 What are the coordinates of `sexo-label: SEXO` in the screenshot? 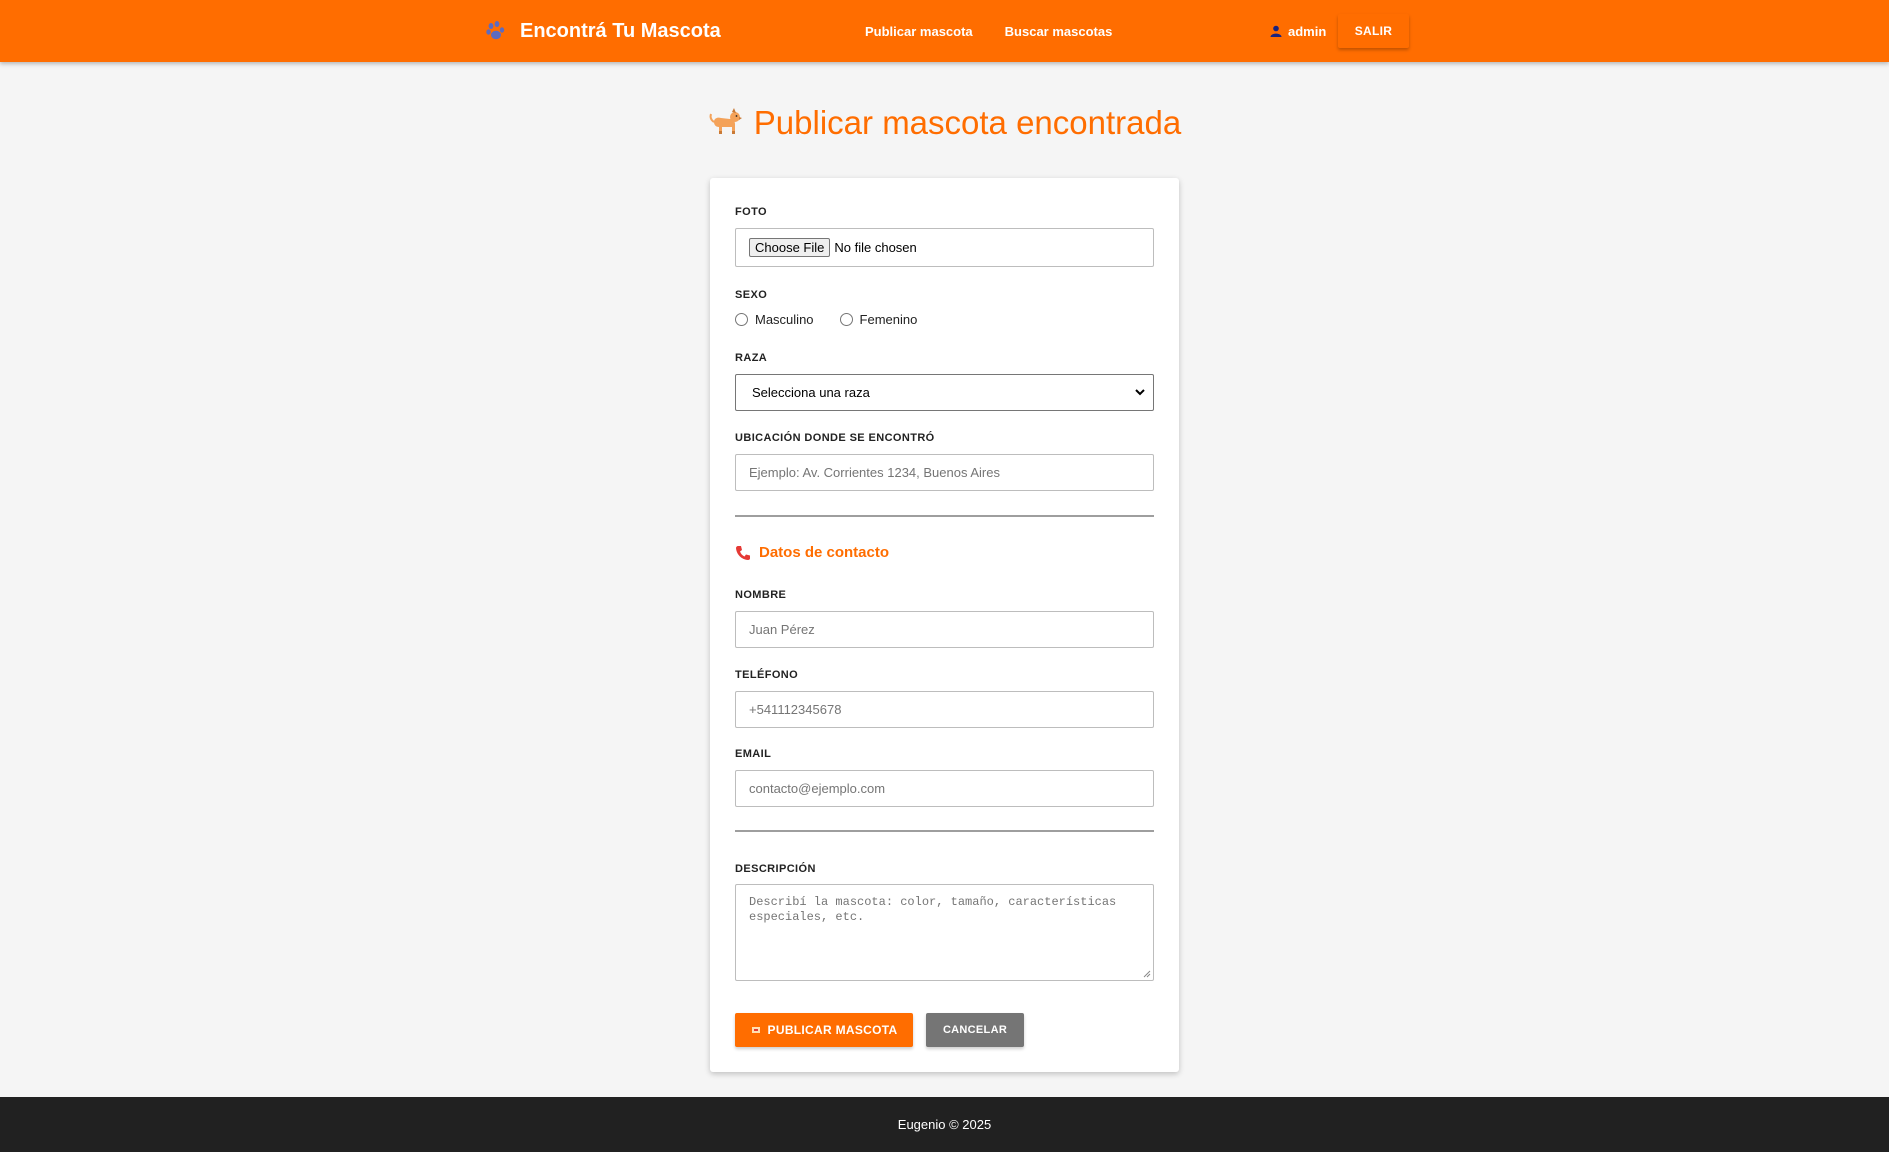 It's located at (751, 295).